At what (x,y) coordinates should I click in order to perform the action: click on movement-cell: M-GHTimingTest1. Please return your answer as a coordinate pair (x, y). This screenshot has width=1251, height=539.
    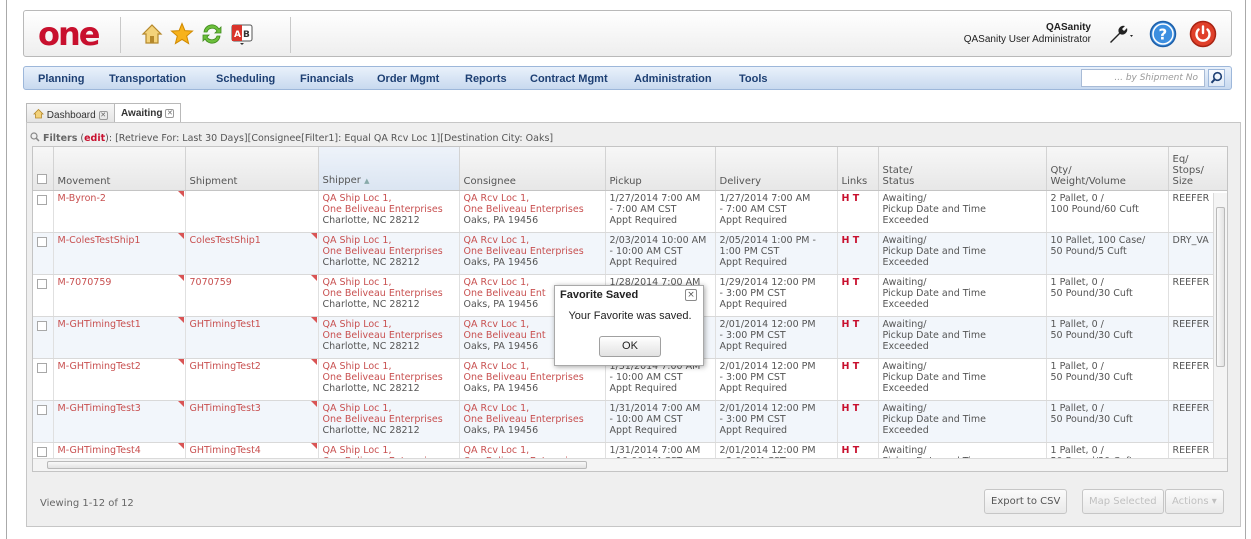
    Looking at the image, I should click on (119, 337).